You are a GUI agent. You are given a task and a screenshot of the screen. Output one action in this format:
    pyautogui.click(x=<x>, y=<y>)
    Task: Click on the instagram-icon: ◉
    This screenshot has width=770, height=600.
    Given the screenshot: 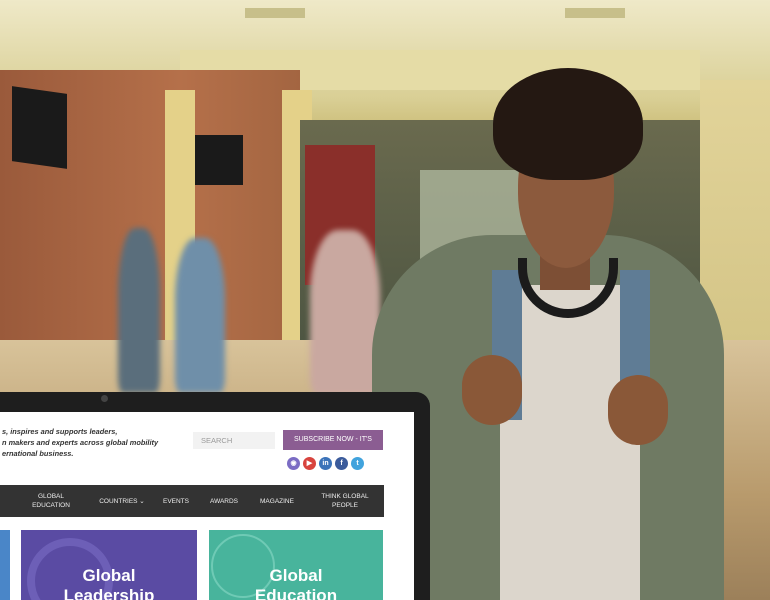 What is the action you would take?
    pyautogui.click(x=293, y=463)
    